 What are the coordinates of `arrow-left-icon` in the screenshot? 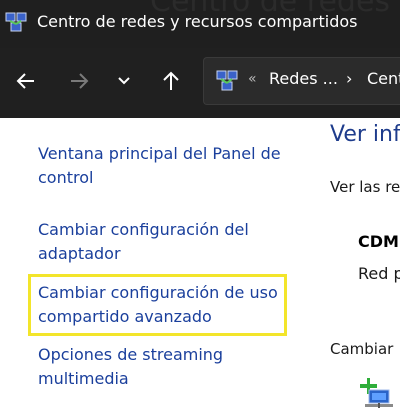 It's located at (25, 81).